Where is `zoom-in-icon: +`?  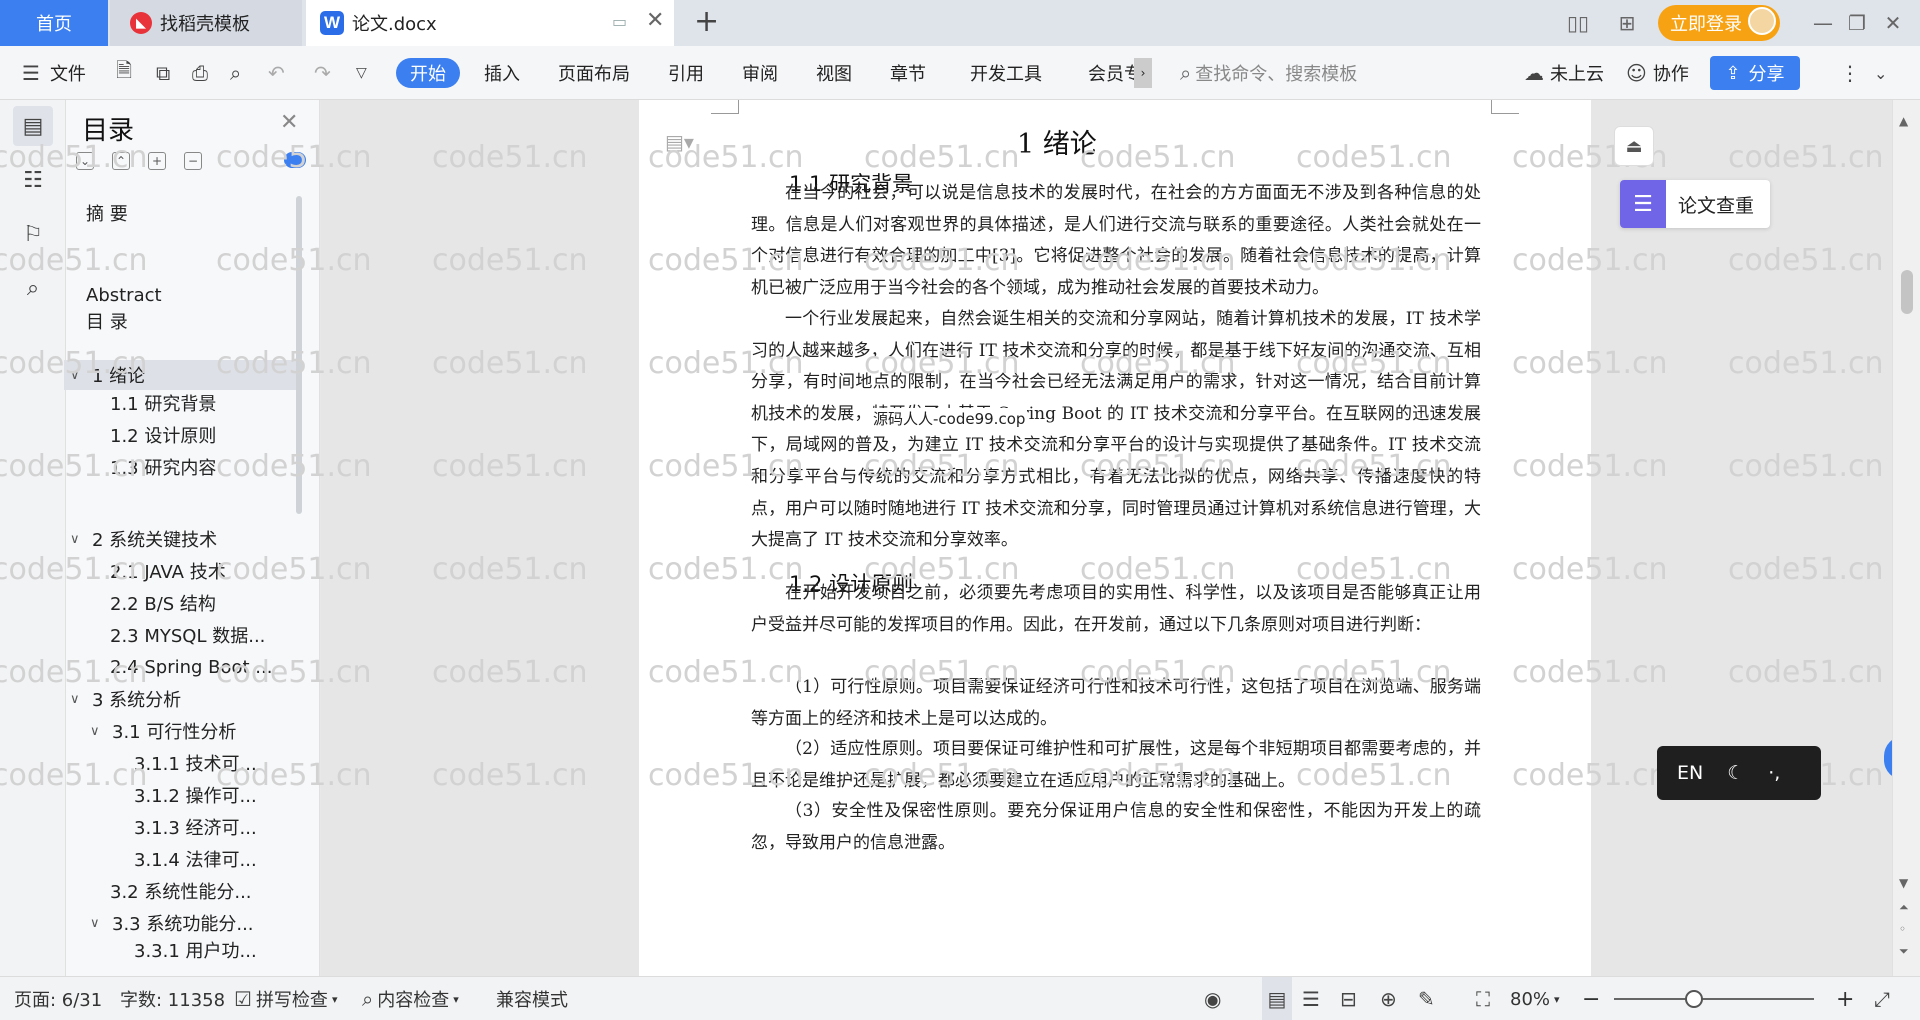 zoom-in-icon: + is located at coordinates (1845, 998).